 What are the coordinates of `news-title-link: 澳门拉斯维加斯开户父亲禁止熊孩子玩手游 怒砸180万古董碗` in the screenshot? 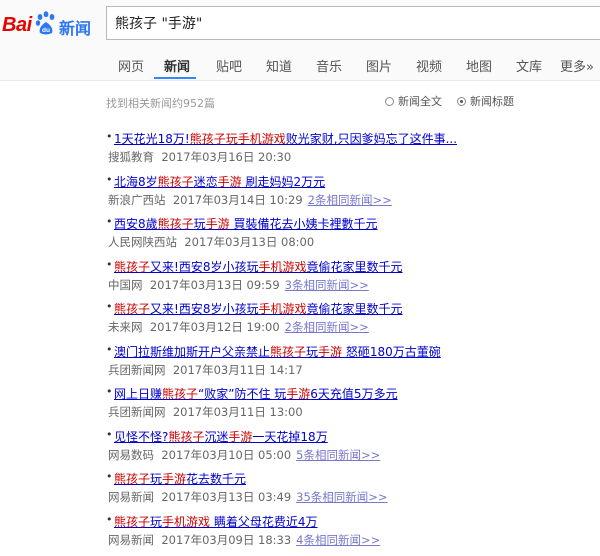 It's located at (277, 351).